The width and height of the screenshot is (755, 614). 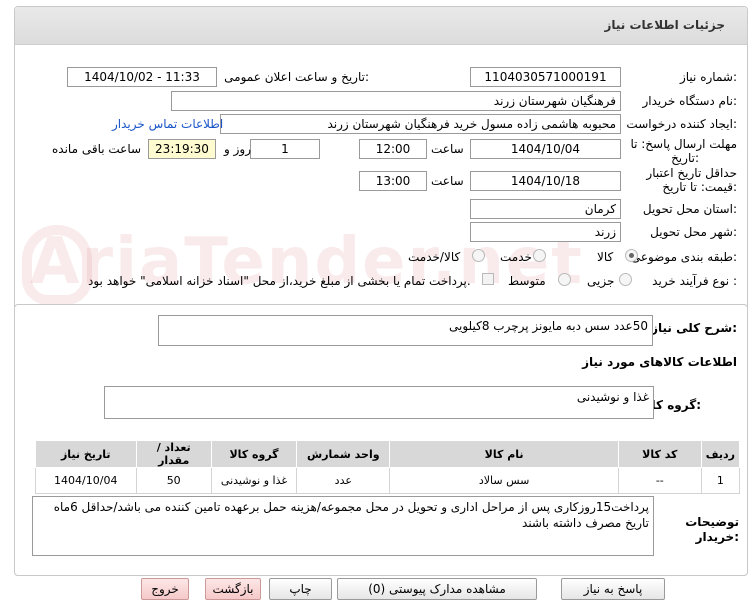 I want to click on treasury-checkbox, so click(x=488, y=279).